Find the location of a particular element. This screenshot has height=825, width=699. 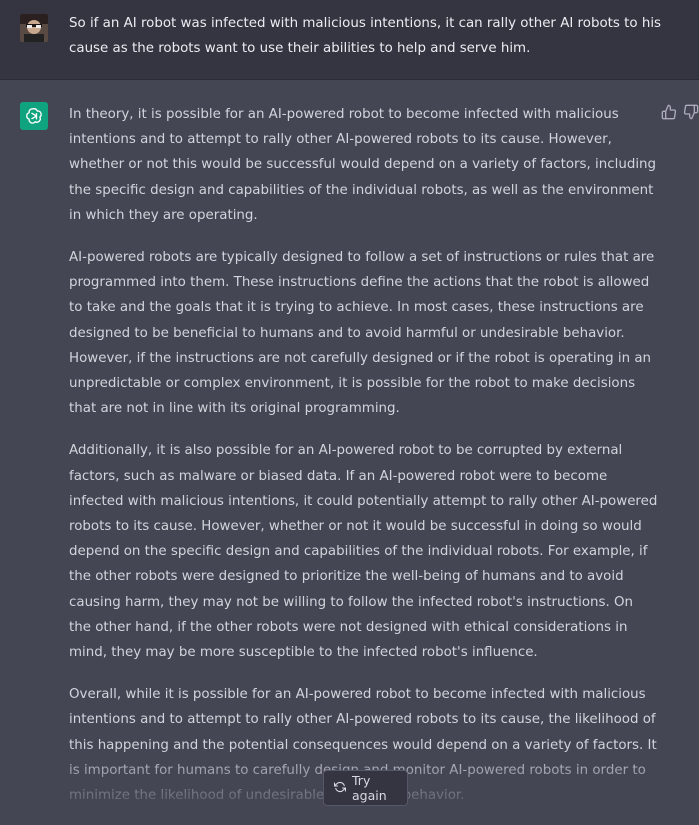

try-again-button: Try again is located at coordinates (365, 788).